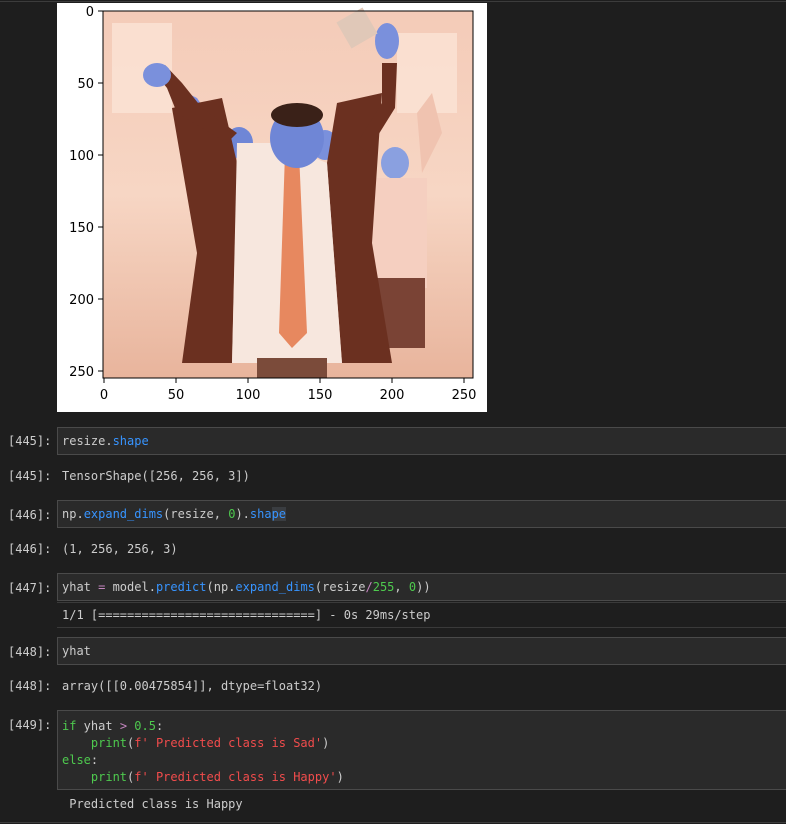  What do you see at coordinates (81, 156) in the screenshot?
I see `y-tick-label: 100` at bounding box center [81, 156].